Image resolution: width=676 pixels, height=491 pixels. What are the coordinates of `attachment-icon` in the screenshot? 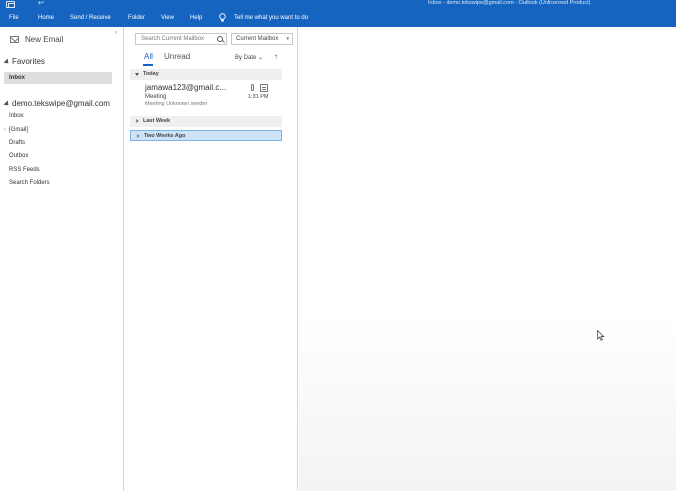 It's located at (252, 87).